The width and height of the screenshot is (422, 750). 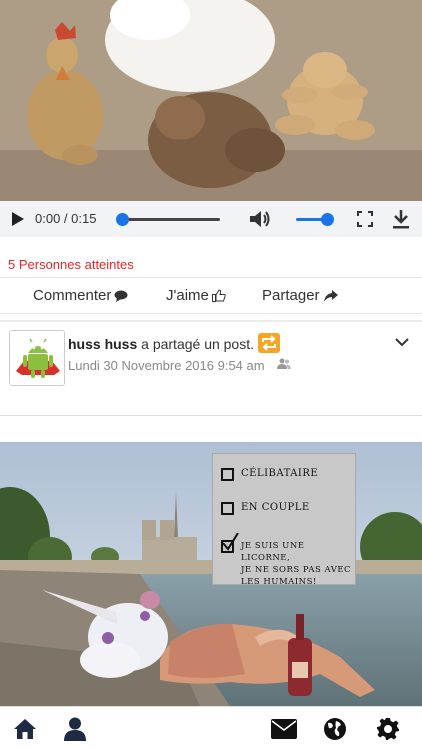 I want to click on globe-icon, so click(x=335, y=729).